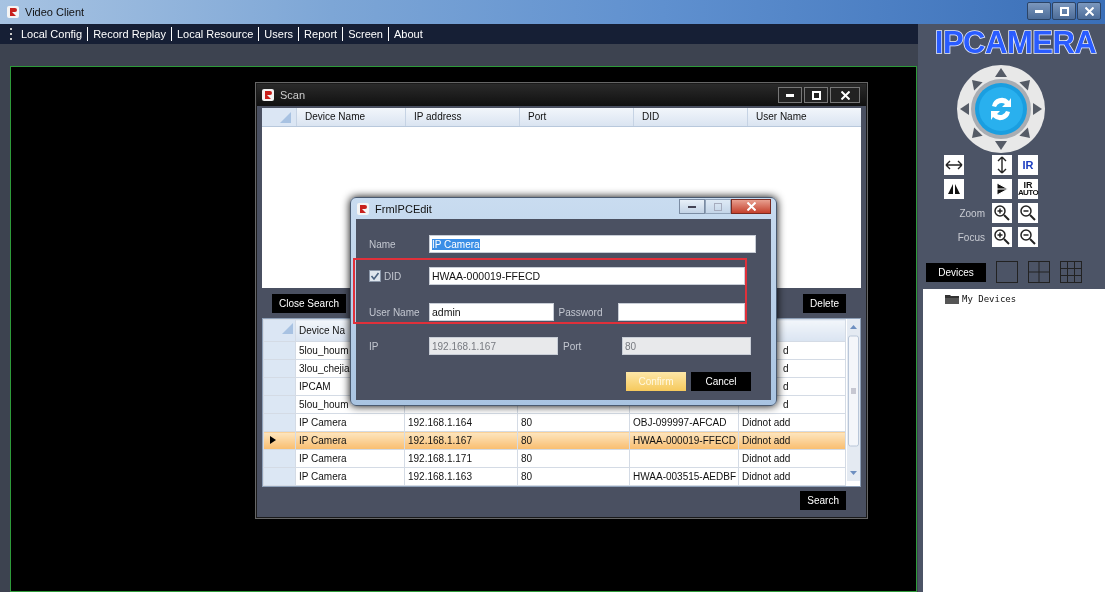  I want to click on up-down-arrow-button, so click(1002, 165).